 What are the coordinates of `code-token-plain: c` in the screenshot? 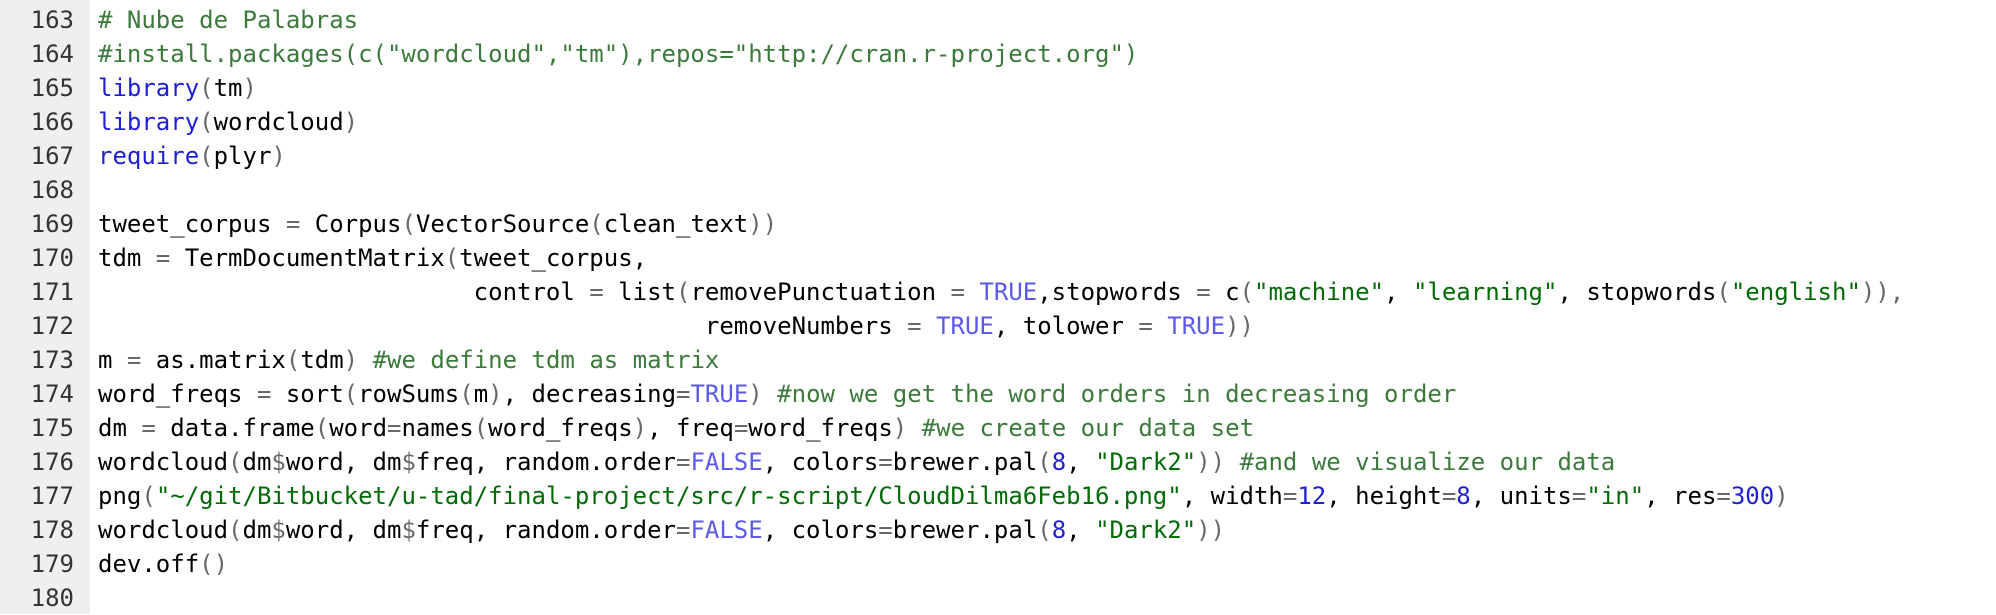 It's located at (1225, 292).